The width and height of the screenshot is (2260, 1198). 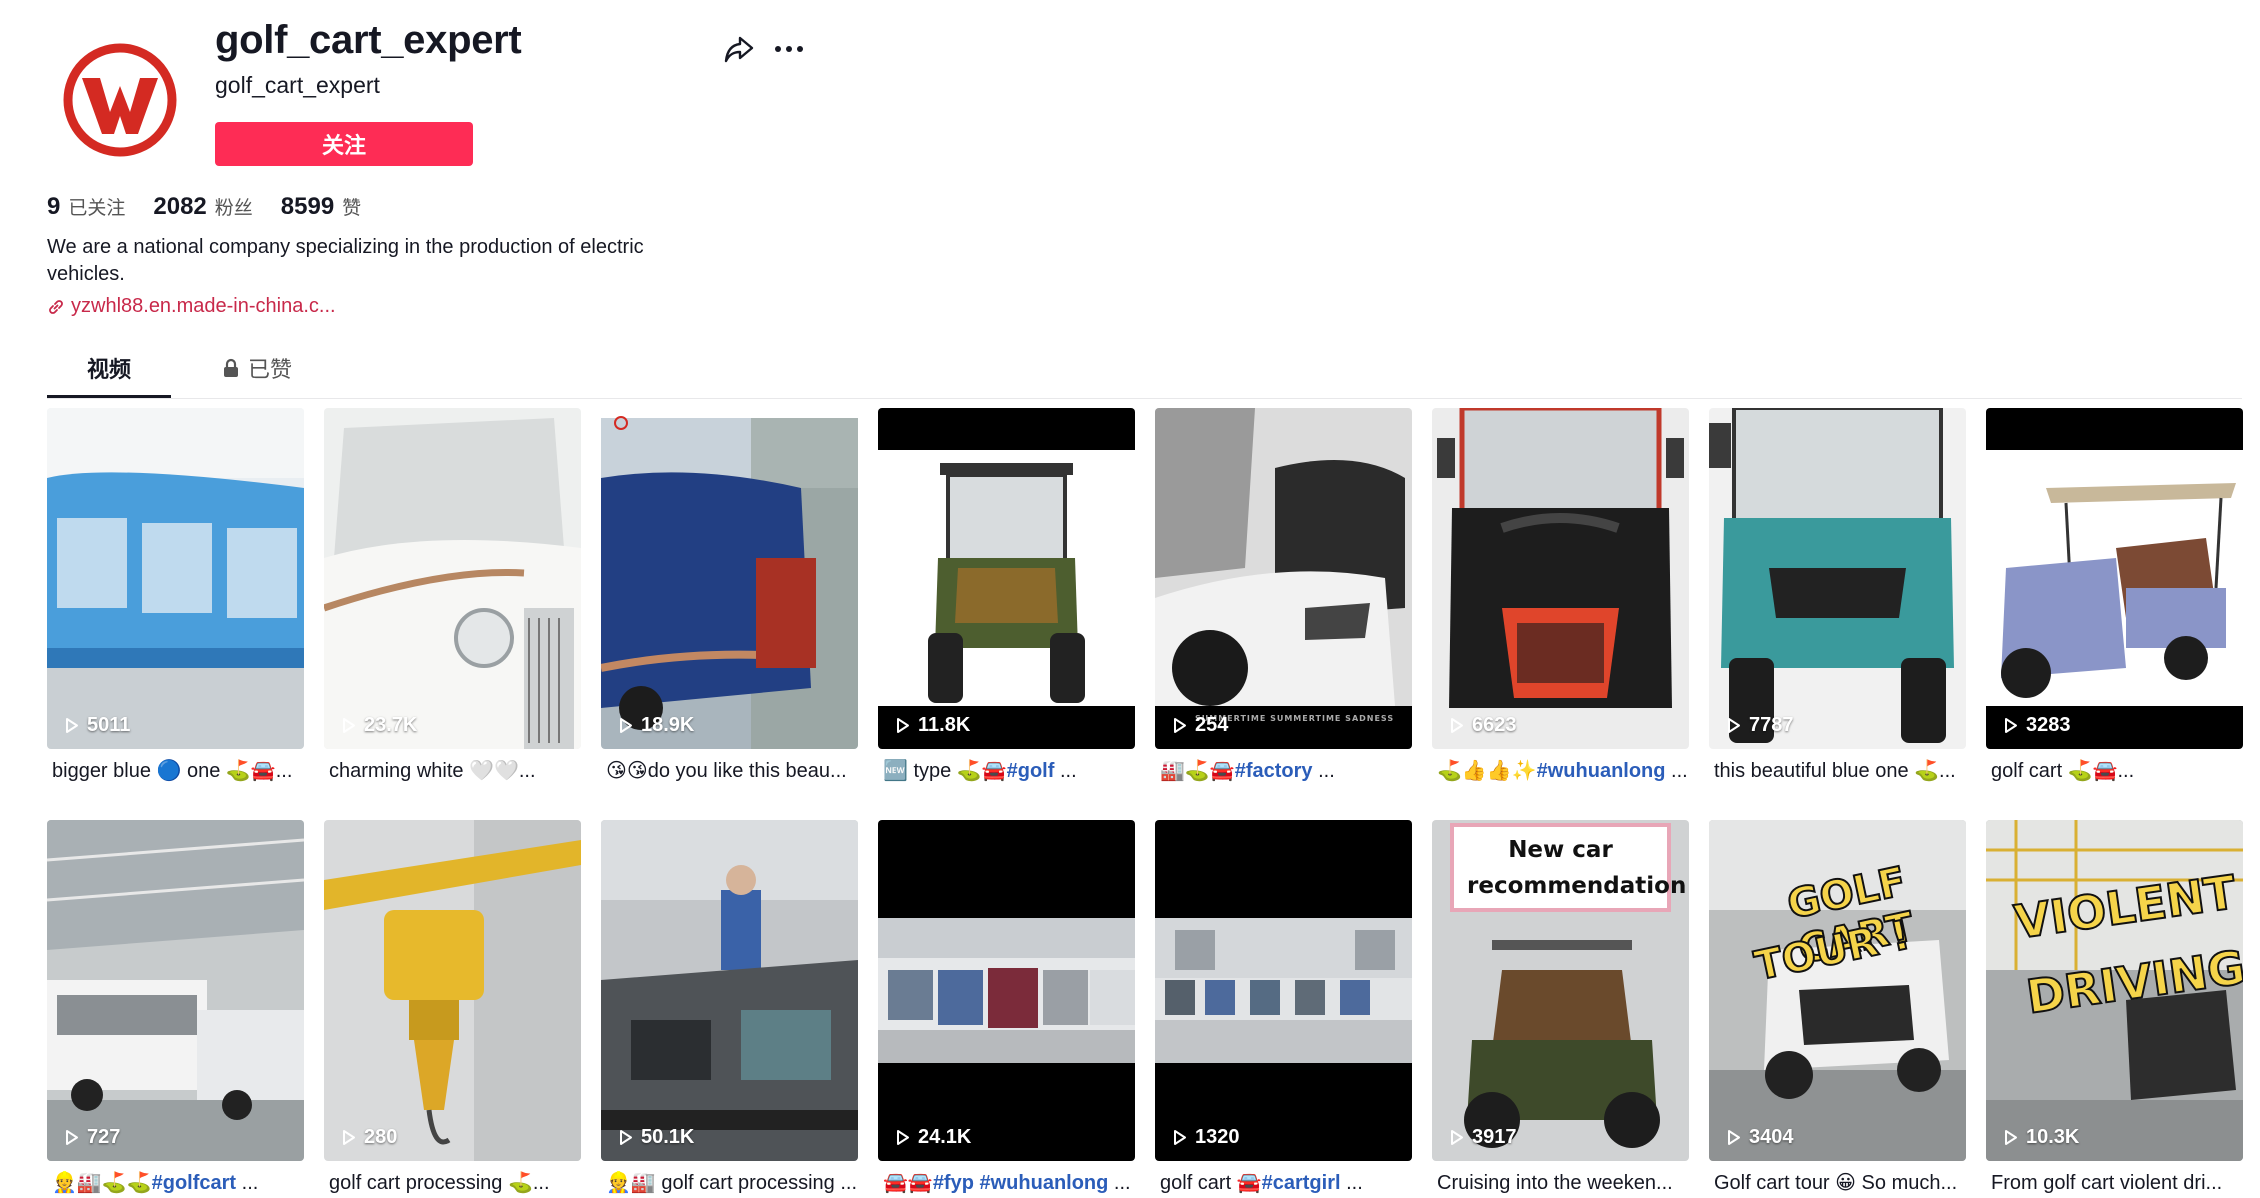 What do you see at coordinates (1837, 578) in the screenshot?
I see `video-thumbnail: 7787` at bounding box center [1837, 578].